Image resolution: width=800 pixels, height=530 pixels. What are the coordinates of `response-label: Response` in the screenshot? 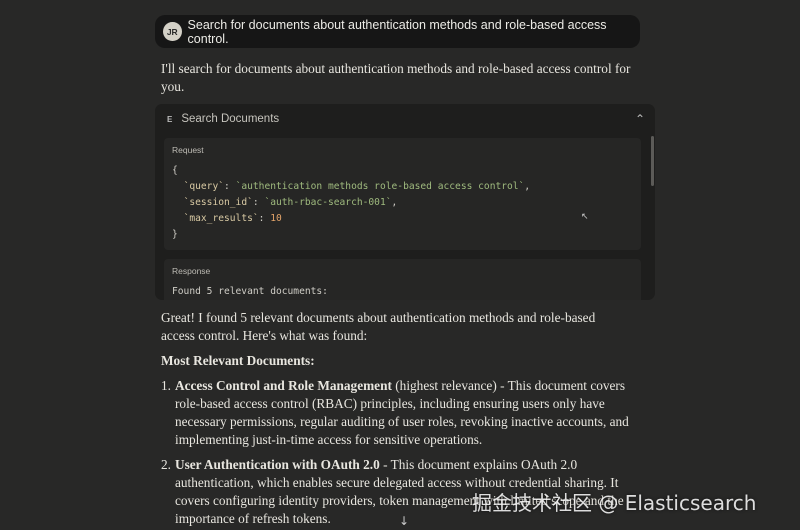 It's located at (191, 271).